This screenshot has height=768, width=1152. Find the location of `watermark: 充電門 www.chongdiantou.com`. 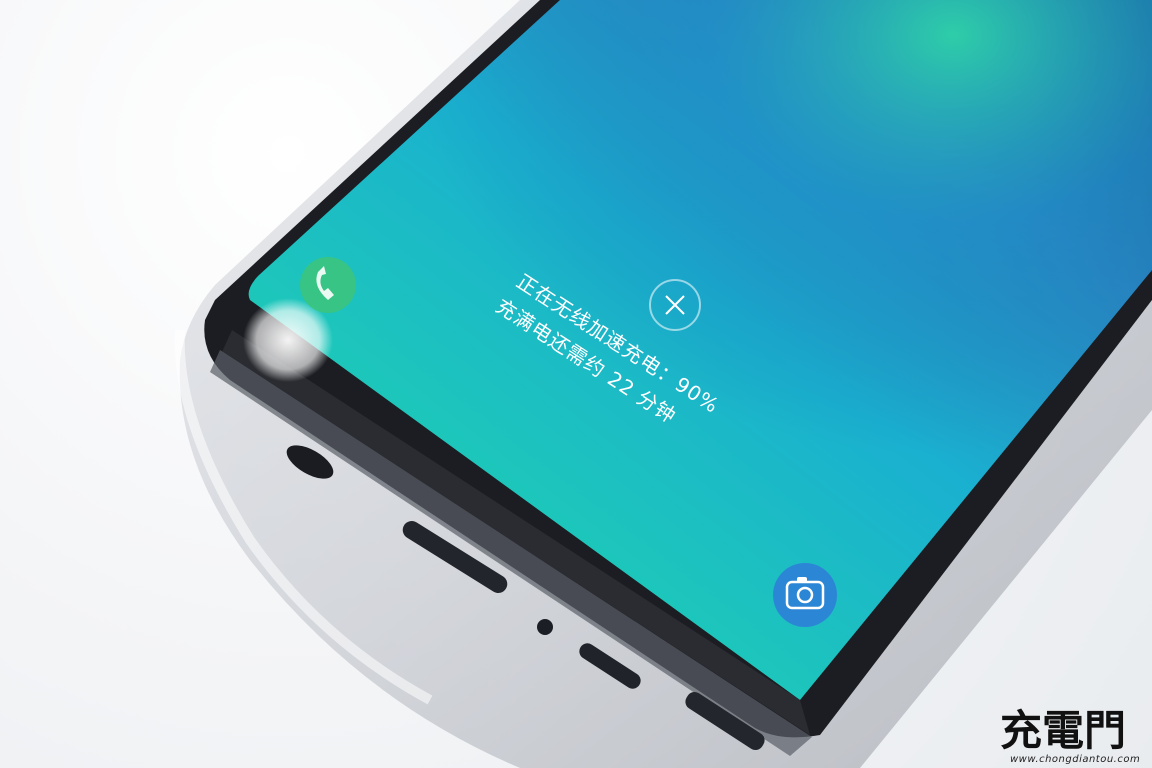

watermark: 充電門 www.chongdiantou.com is located at coordinates (1070, 735).